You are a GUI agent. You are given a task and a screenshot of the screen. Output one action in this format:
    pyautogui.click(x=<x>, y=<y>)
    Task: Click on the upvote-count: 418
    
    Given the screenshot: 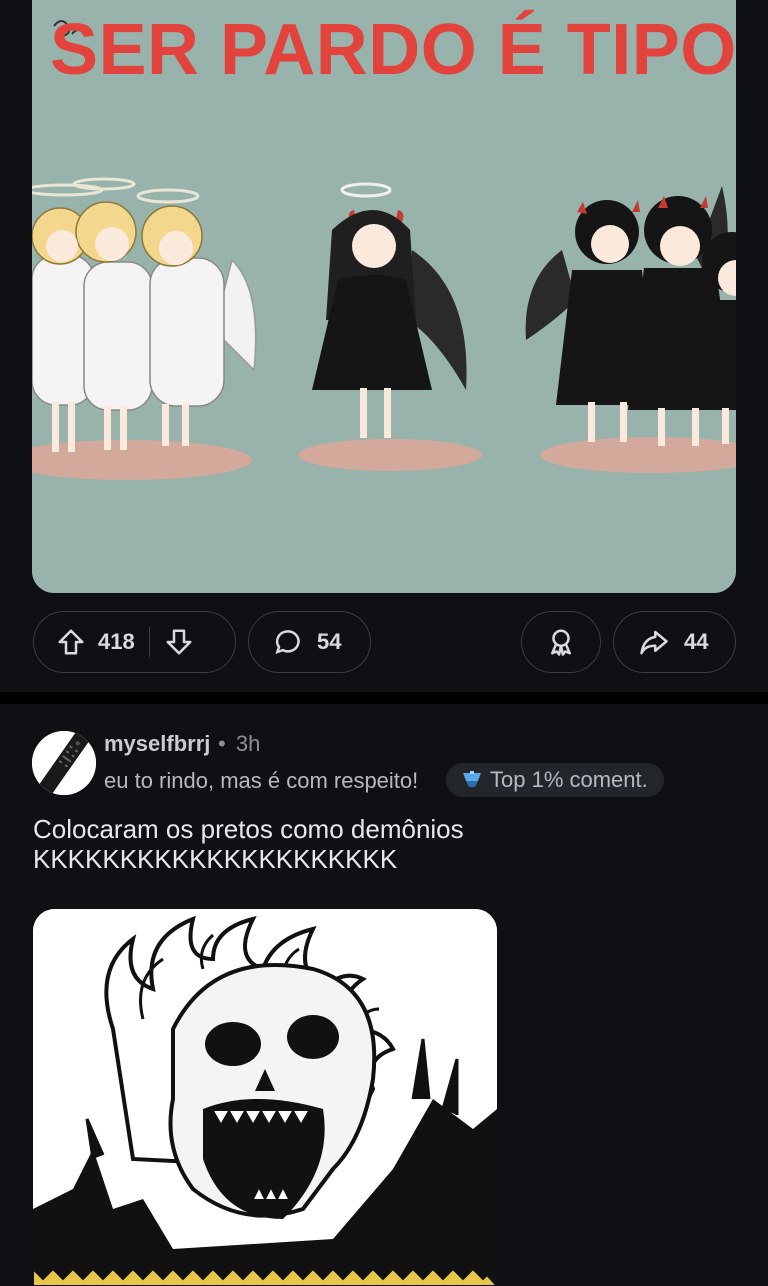 What is the action you would take?
    pyautogui.click(x=116, y=641)
    